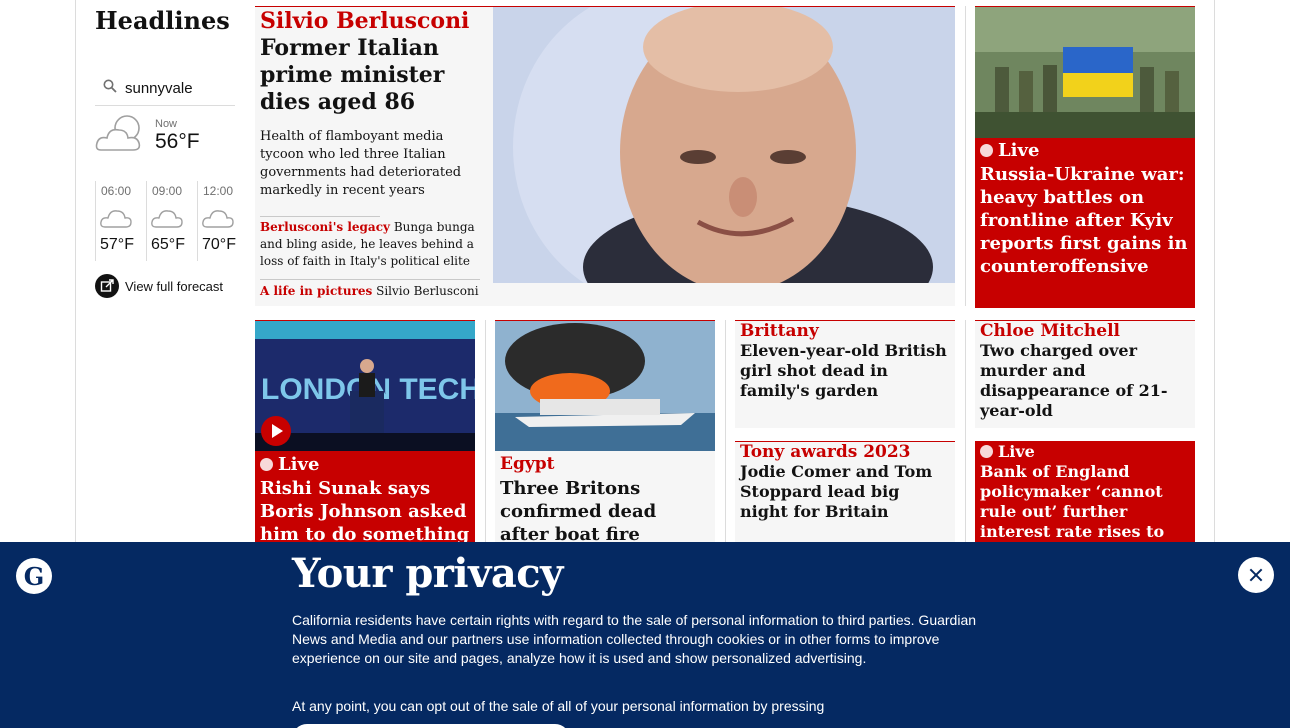  I want to click on forecast-temp: 65°F, so click(168, 244).